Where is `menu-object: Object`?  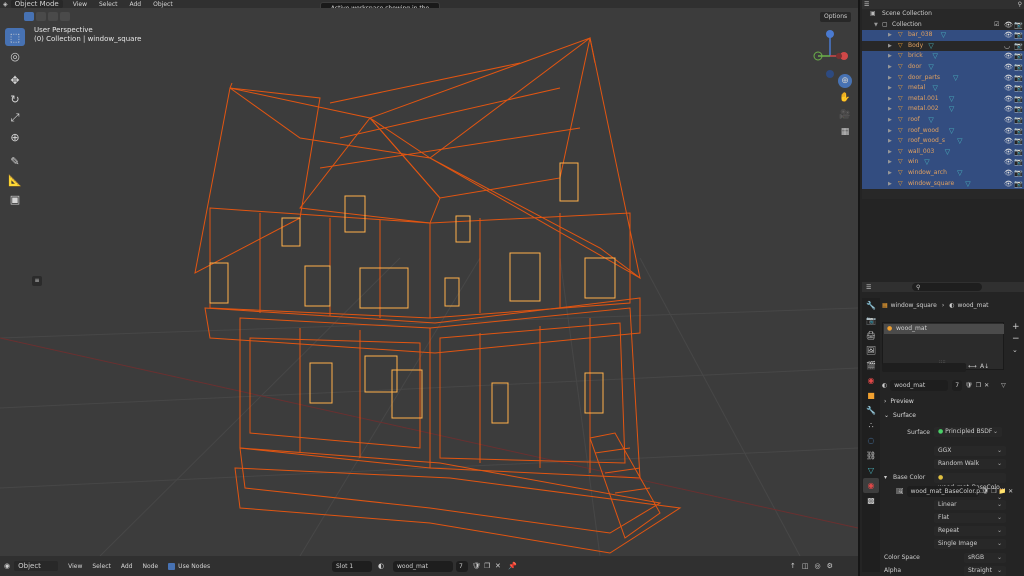 menu-object: Object is located at coordinates (163, 4).